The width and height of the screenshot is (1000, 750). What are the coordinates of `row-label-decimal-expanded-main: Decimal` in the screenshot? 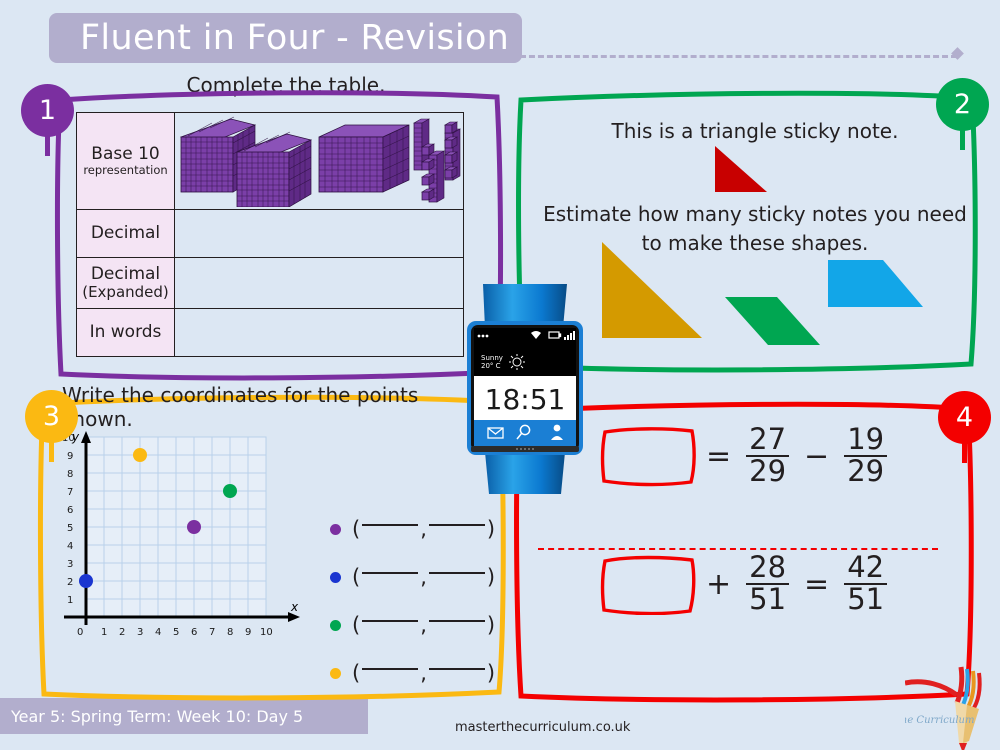 It's located at (125, 273).